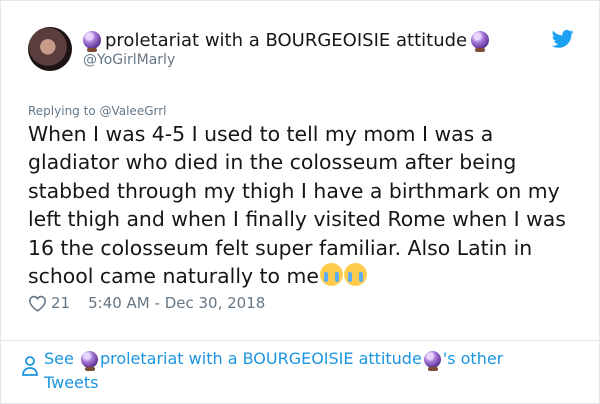 The image size is (600, 404). I want to click on reply-context: Replying to @ValeeGrrl, so click(97, 111).